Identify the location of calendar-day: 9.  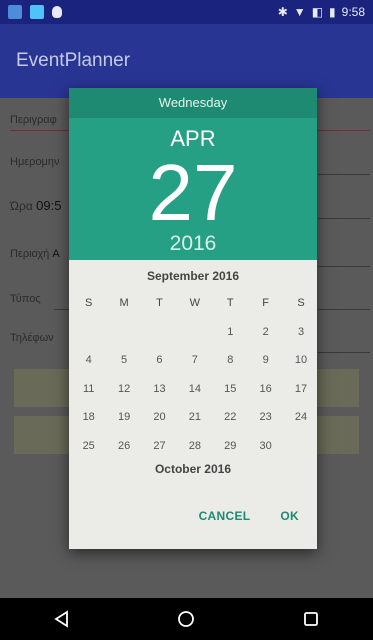
(265, 360).